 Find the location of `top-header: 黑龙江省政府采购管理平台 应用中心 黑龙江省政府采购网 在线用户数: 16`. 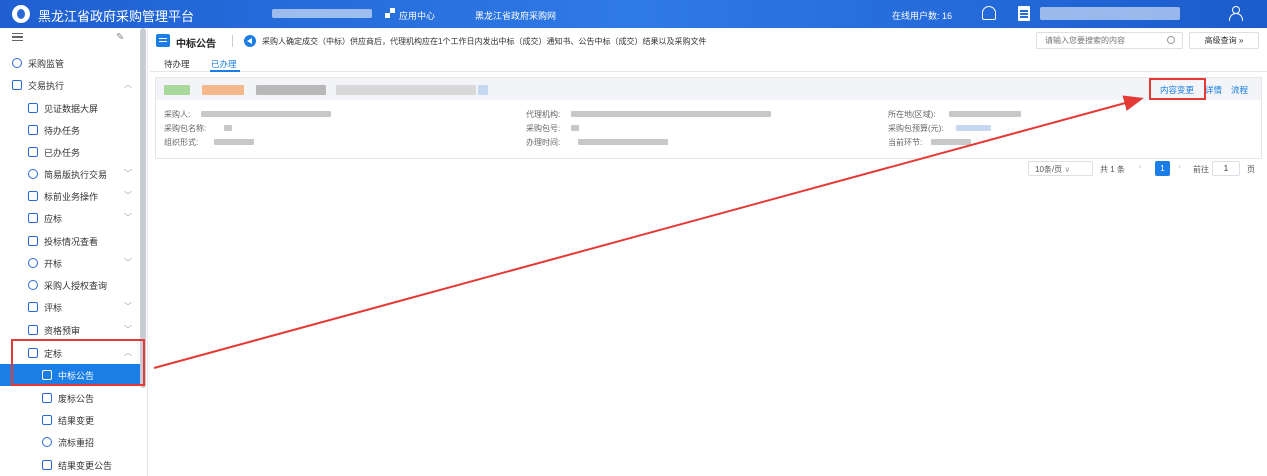

top-header: 黑龙江省政府采购管理平台 应用中心 黑龙江省政府采购网 在线用户数: 16 is located at coordinates (633, 14).